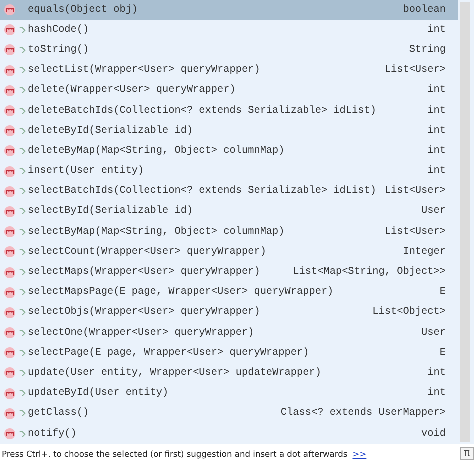  I want to click on suggestion-item: update(User entity, Wrapper<User> updateWrapper) int, so click(229, 373).